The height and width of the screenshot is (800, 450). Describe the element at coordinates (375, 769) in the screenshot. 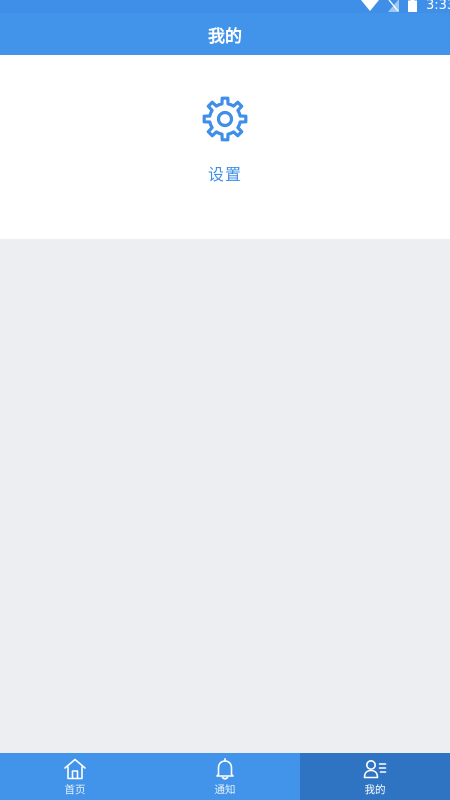

I see `user-list-icon` at that location.